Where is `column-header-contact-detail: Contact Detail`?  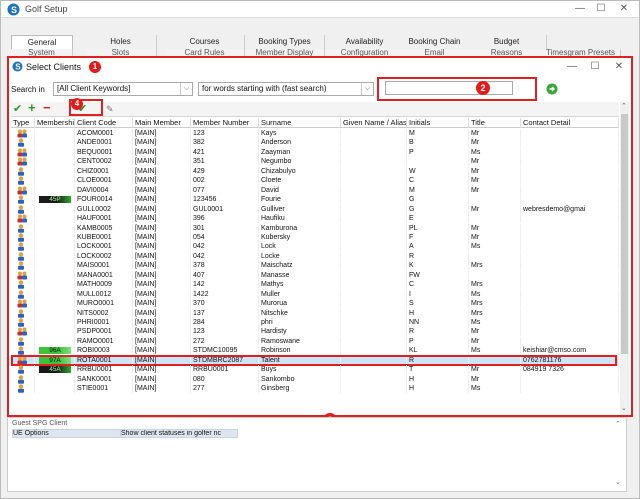
column-header-contact-detail: Contact Detail is located at coordinates (570, 123).